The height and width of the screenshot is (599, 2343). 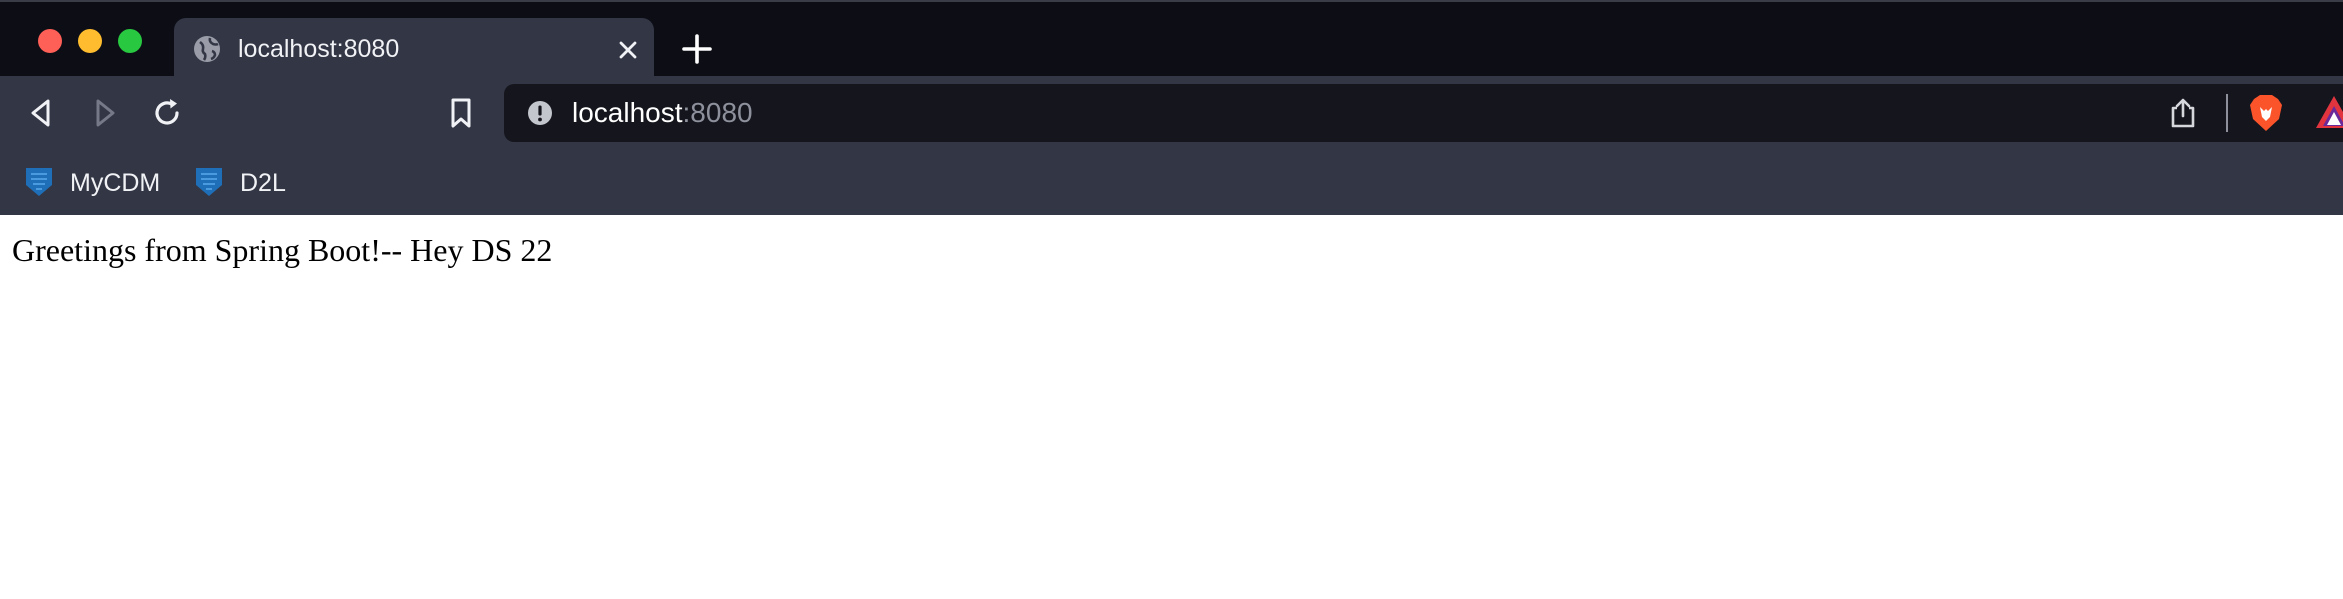 I want to click on greeting-text: Greetings from Spring Boot!-- Hey DS 22, so click(x=282, y=250).